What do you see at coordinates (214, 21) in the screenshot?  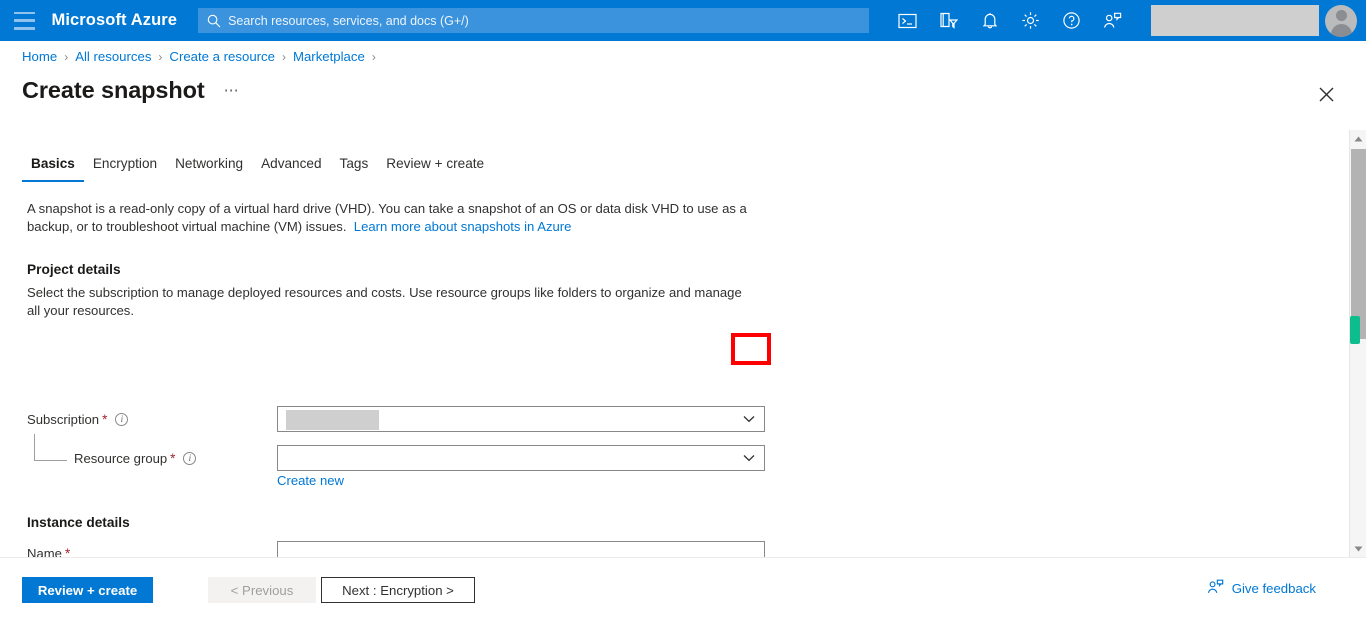 I see `search-icon` at bounding box center [214, 21].